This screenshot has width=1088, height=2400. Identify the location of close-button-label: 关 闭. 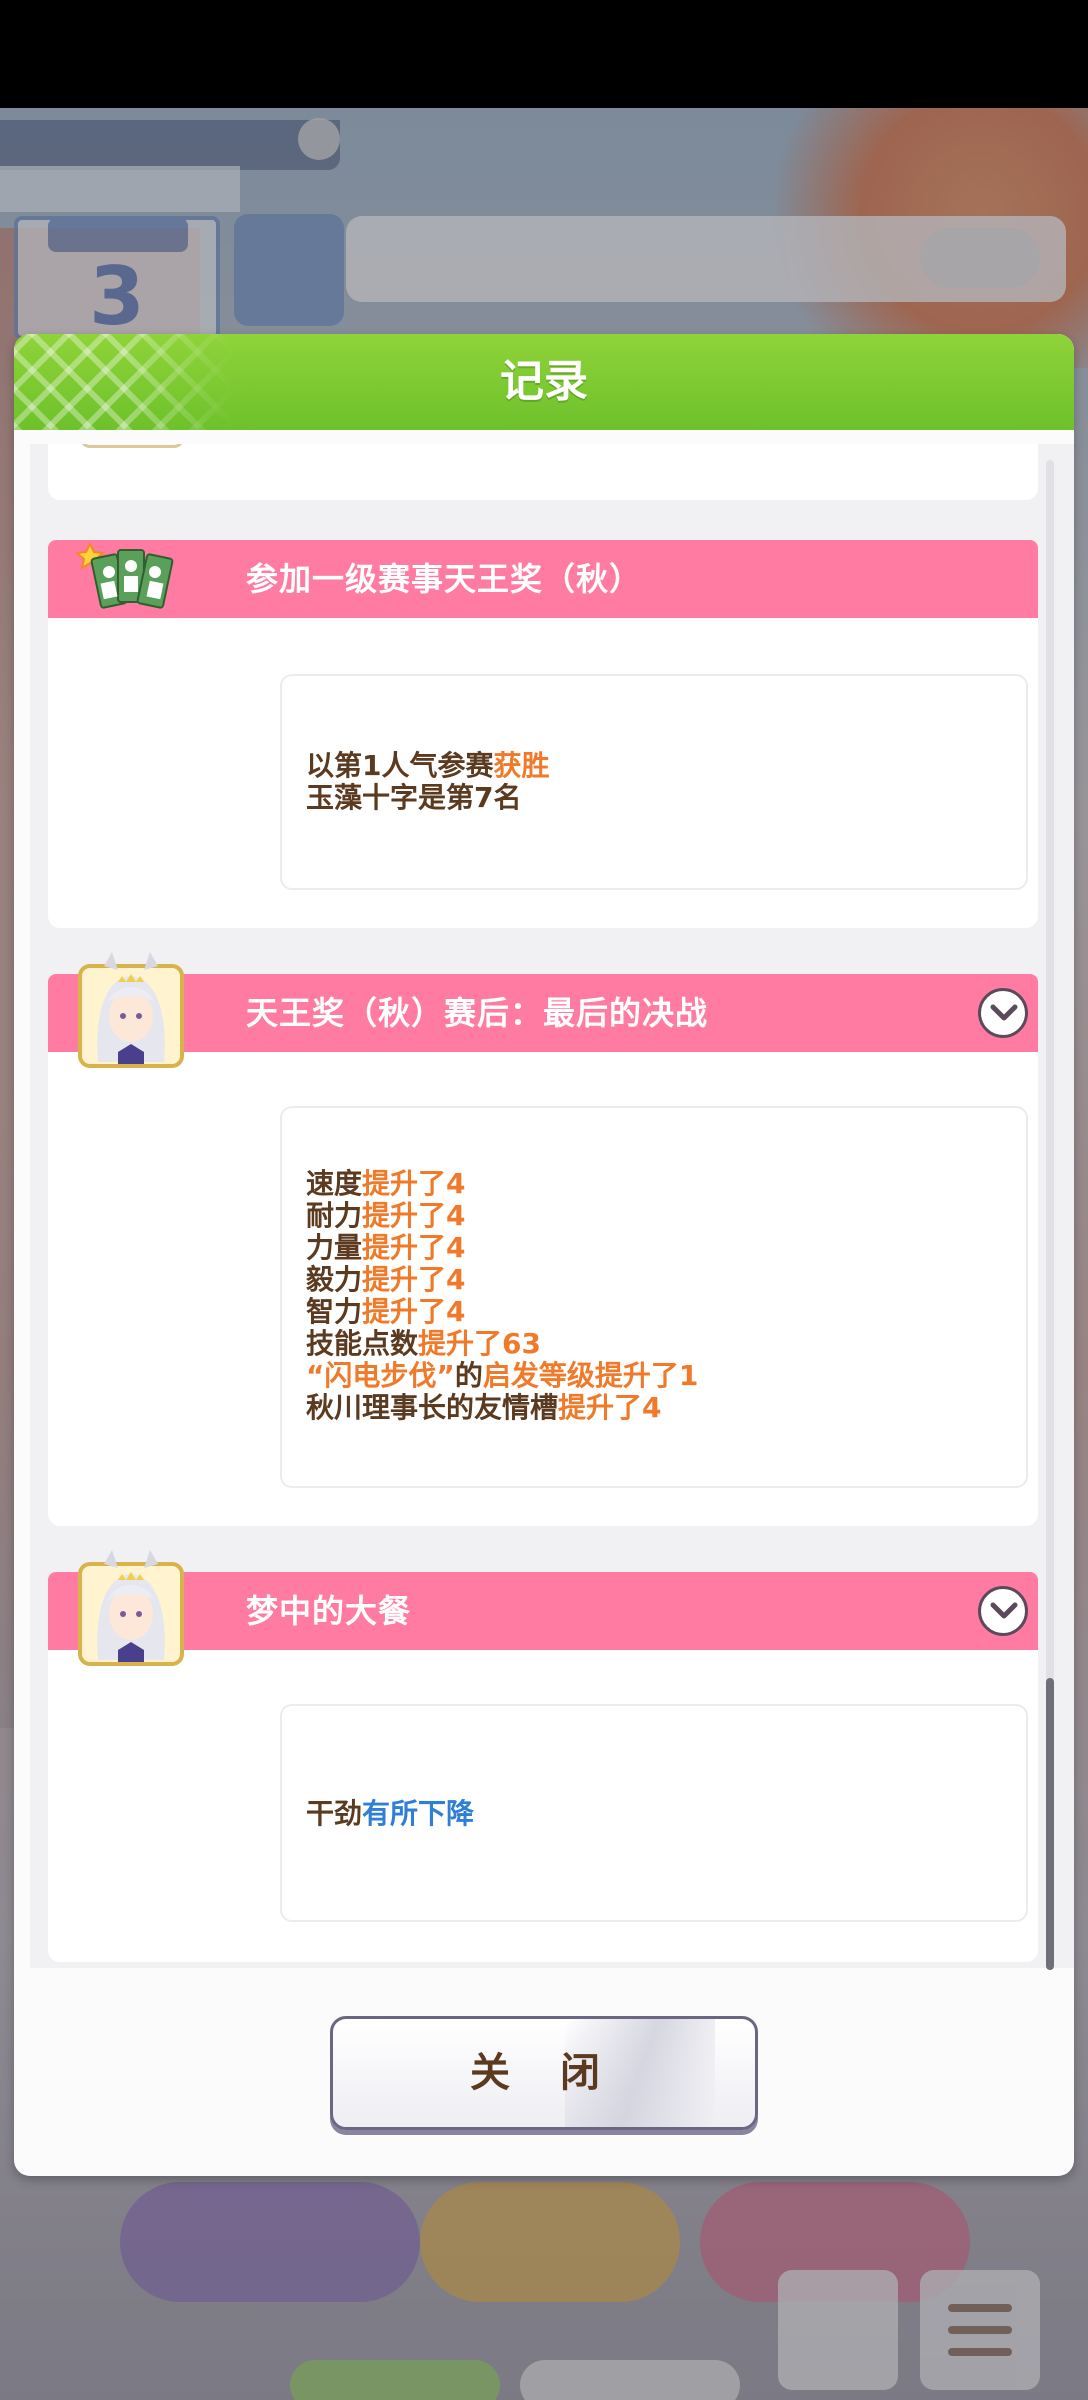
(544, 2073).